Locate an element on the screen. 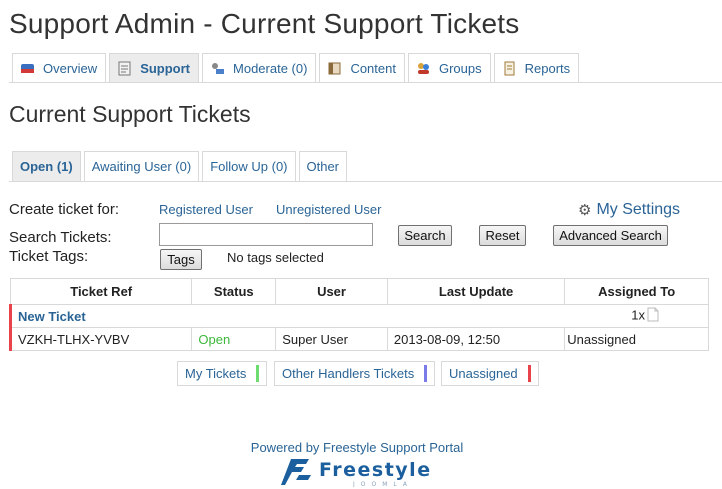 This screenshot has width=722, height=489. groups-icon is located at coordinates (423, 68).